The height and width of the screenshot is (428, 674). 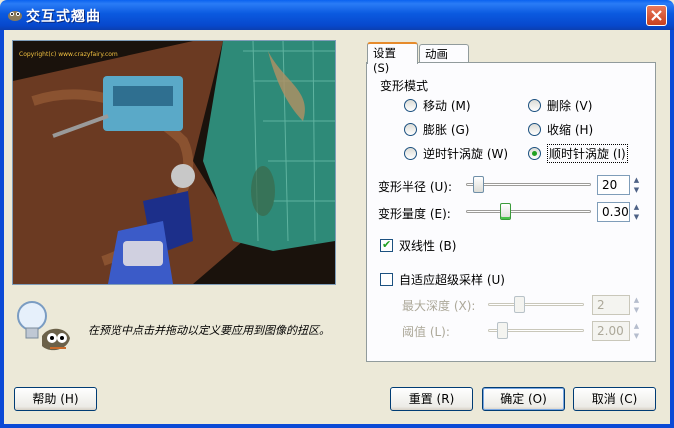 I want to click on threshold-input: 2.00, so click(x=611, y=331).